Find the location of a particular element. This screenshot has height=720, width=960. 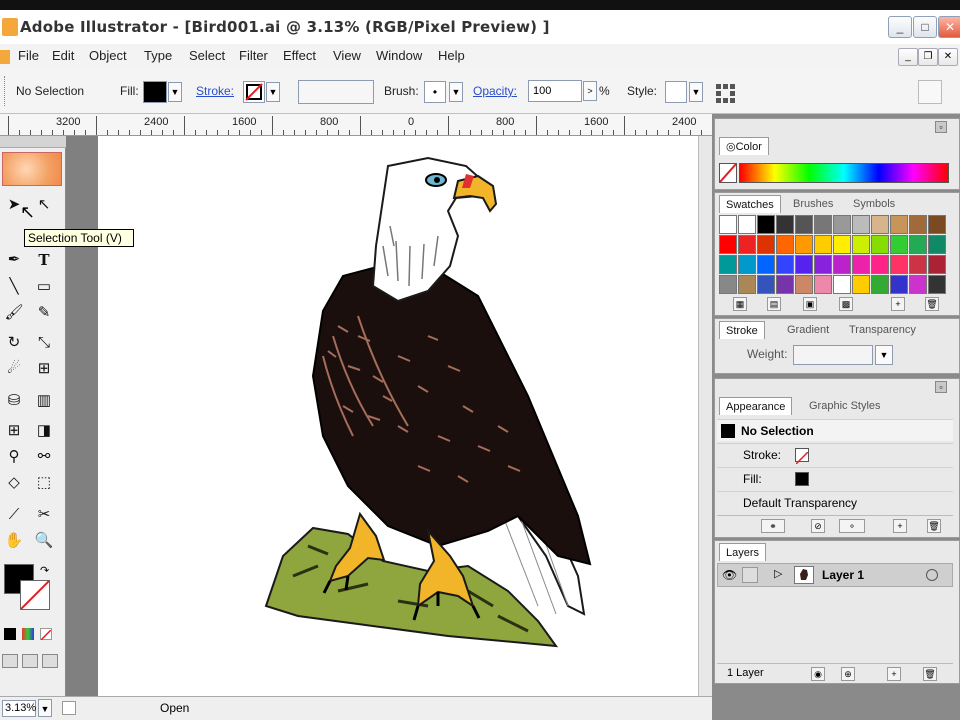

rotate-icon: ↻ is located at coordinates (14, 343).